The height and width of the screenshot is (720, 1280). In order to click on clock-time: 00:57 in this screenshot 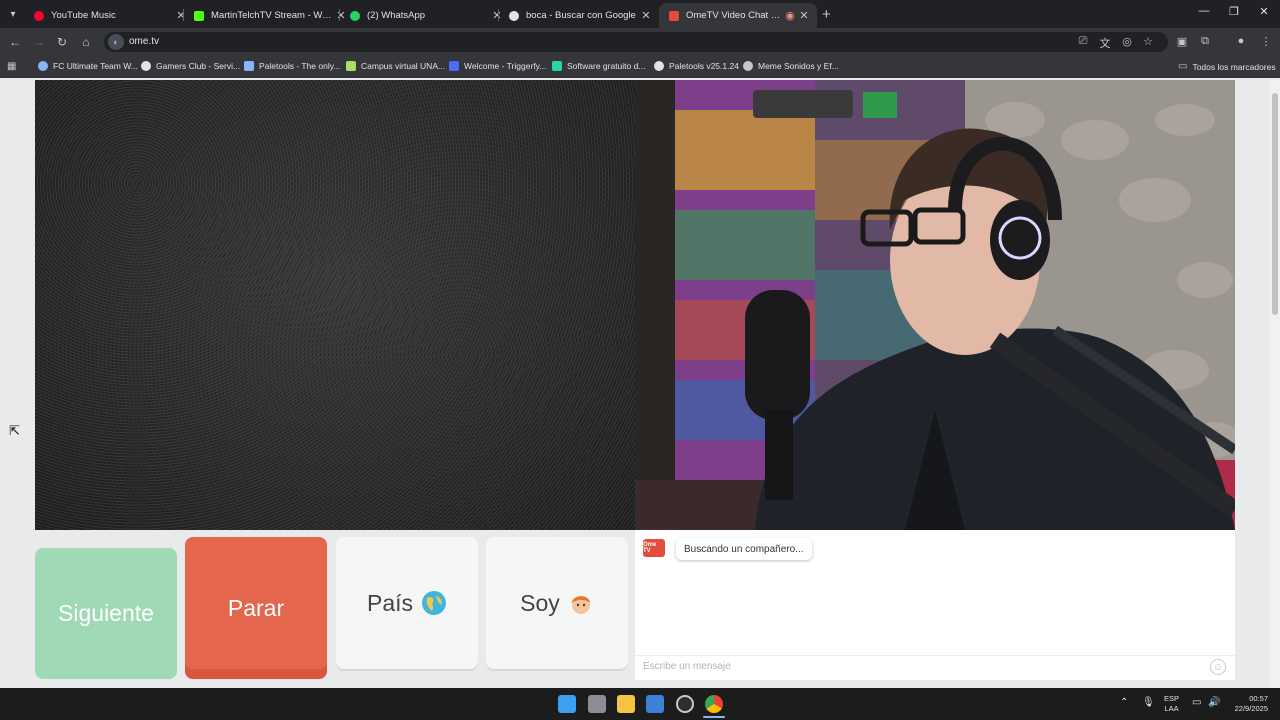, I will do `click(1258, 698)`.